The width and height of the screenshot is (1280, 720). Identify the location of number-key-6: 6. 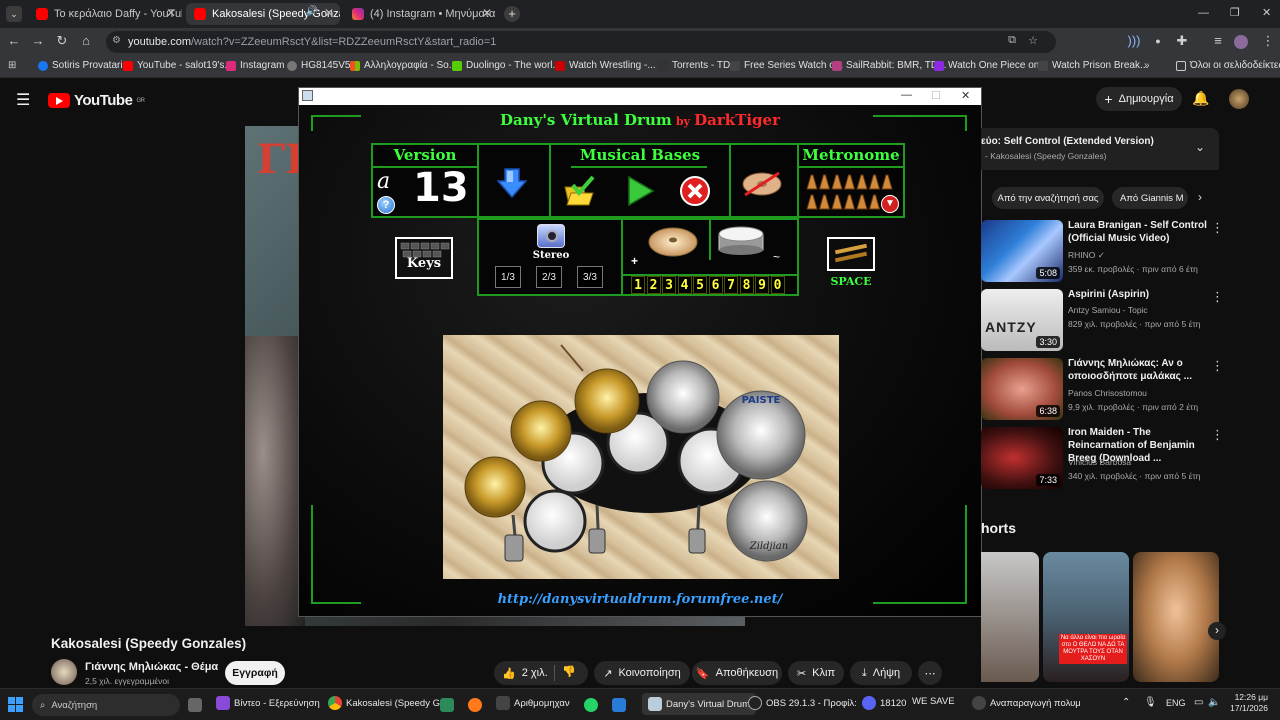
(715, 285).